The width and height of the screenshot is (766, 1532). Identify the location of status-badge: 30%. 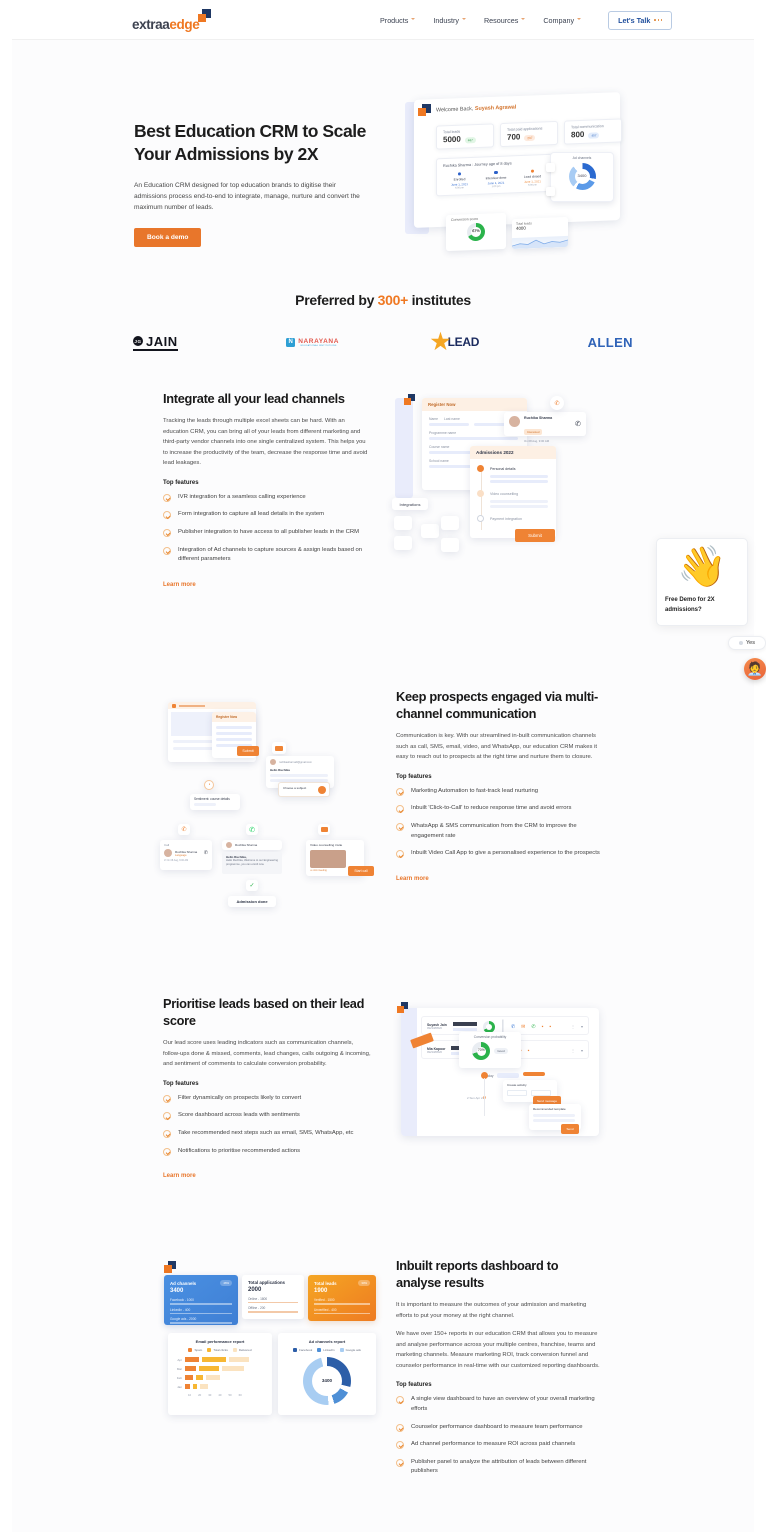
(364, 1283).